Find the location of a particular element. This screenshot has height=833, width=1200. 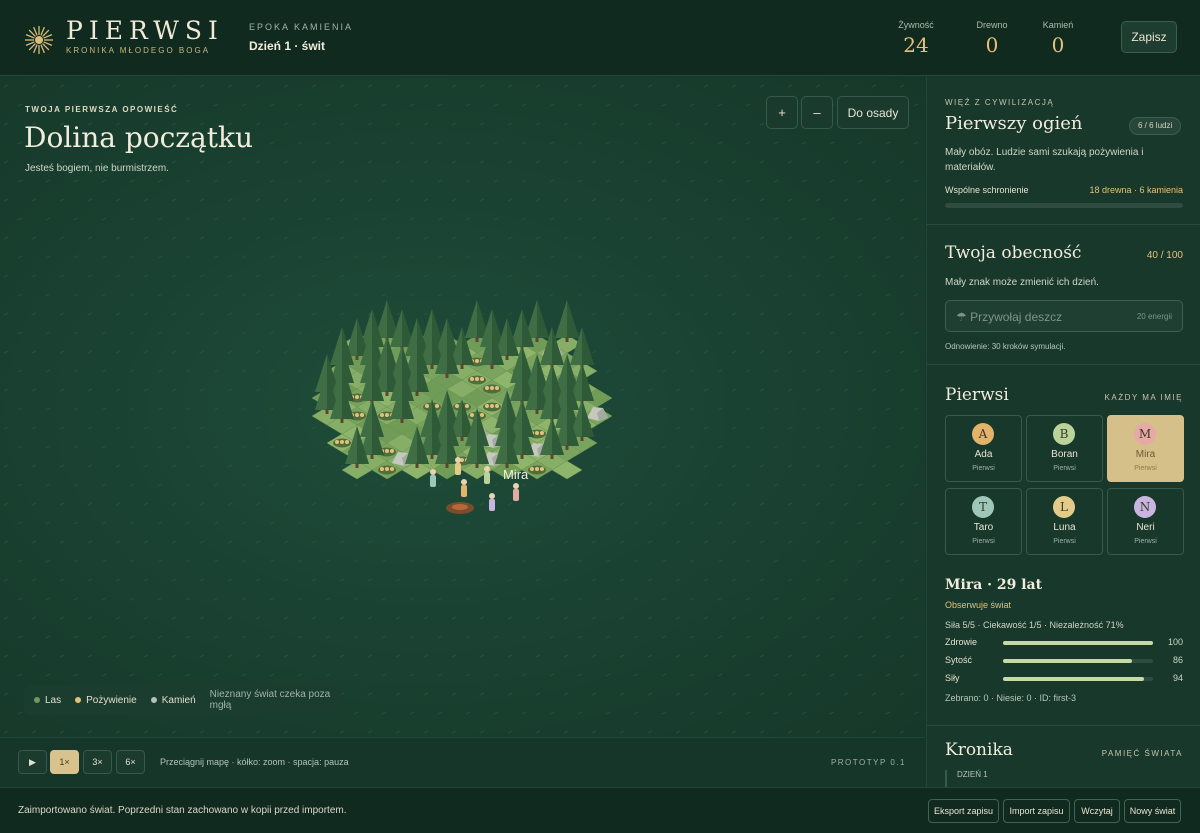

story-eyebrow: TWOJA PIERWSZA OPOWIEŚĆ is located at coordinates (102, 109).